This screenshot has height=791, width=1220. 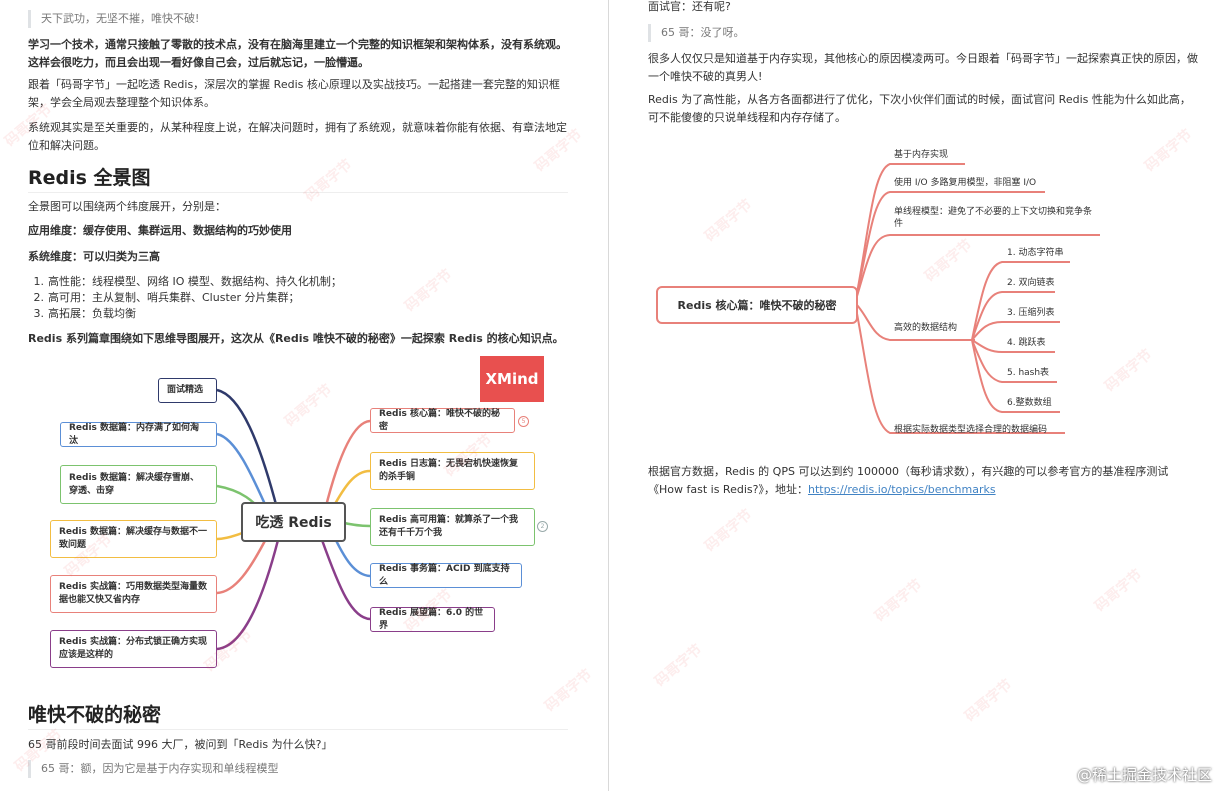 I want to click on branch-data-structures: 高效的数据结构, so click(x=926, y=328).